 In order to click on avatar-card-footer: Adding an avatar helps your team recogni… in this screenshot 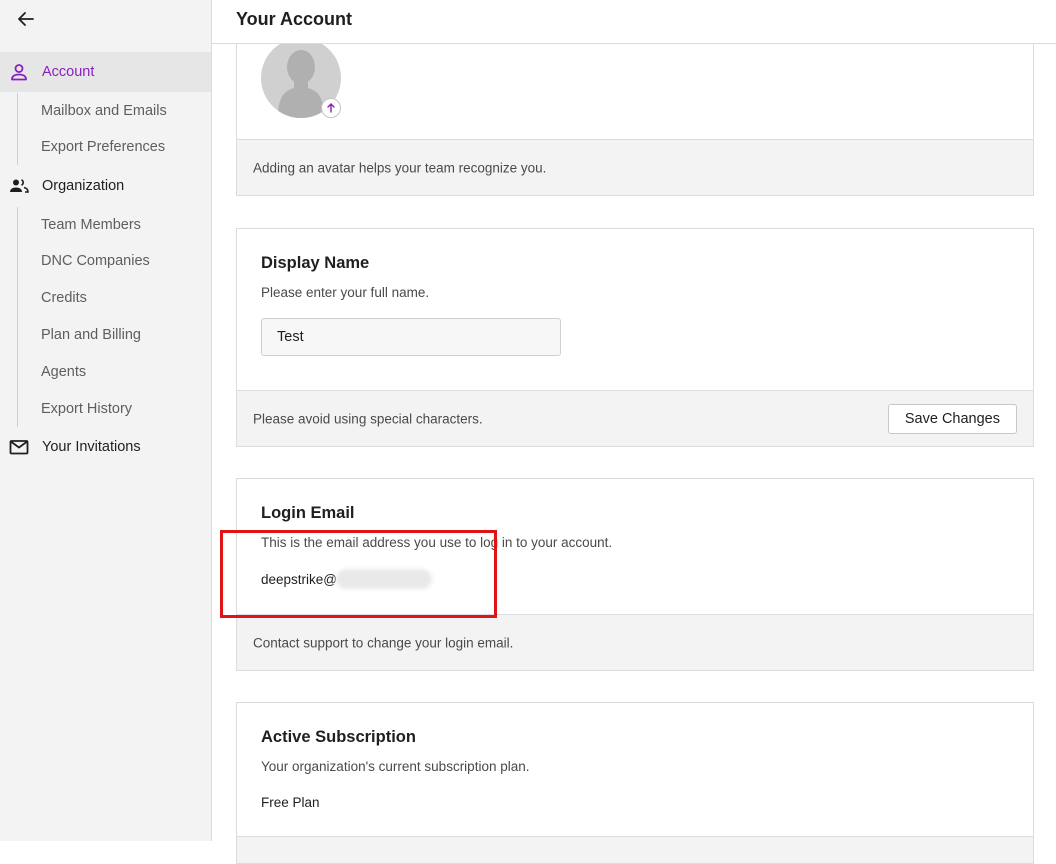, I will do `click(635, 167)`.